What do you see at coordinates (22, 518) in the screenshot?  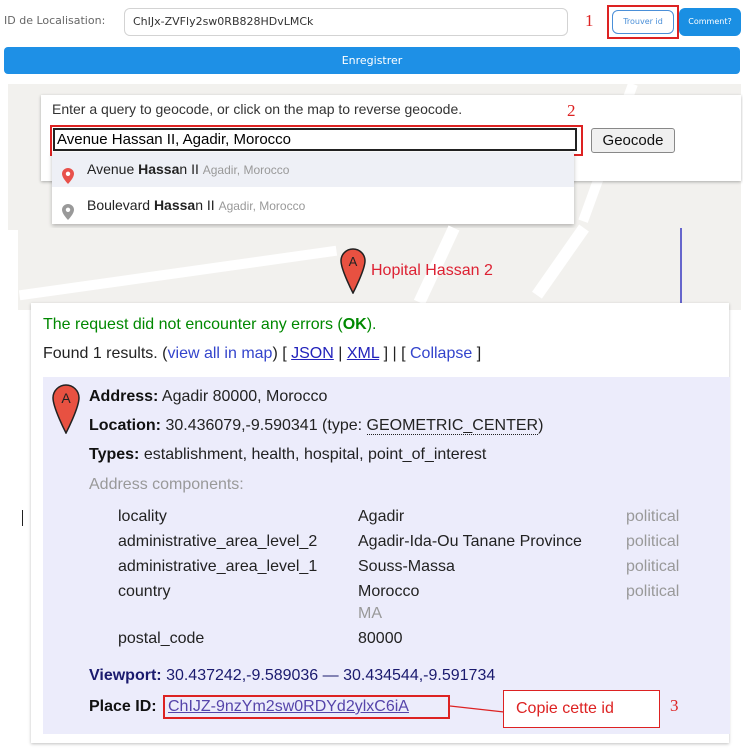 I see `text-cursor` at bounding box center [22, 518].